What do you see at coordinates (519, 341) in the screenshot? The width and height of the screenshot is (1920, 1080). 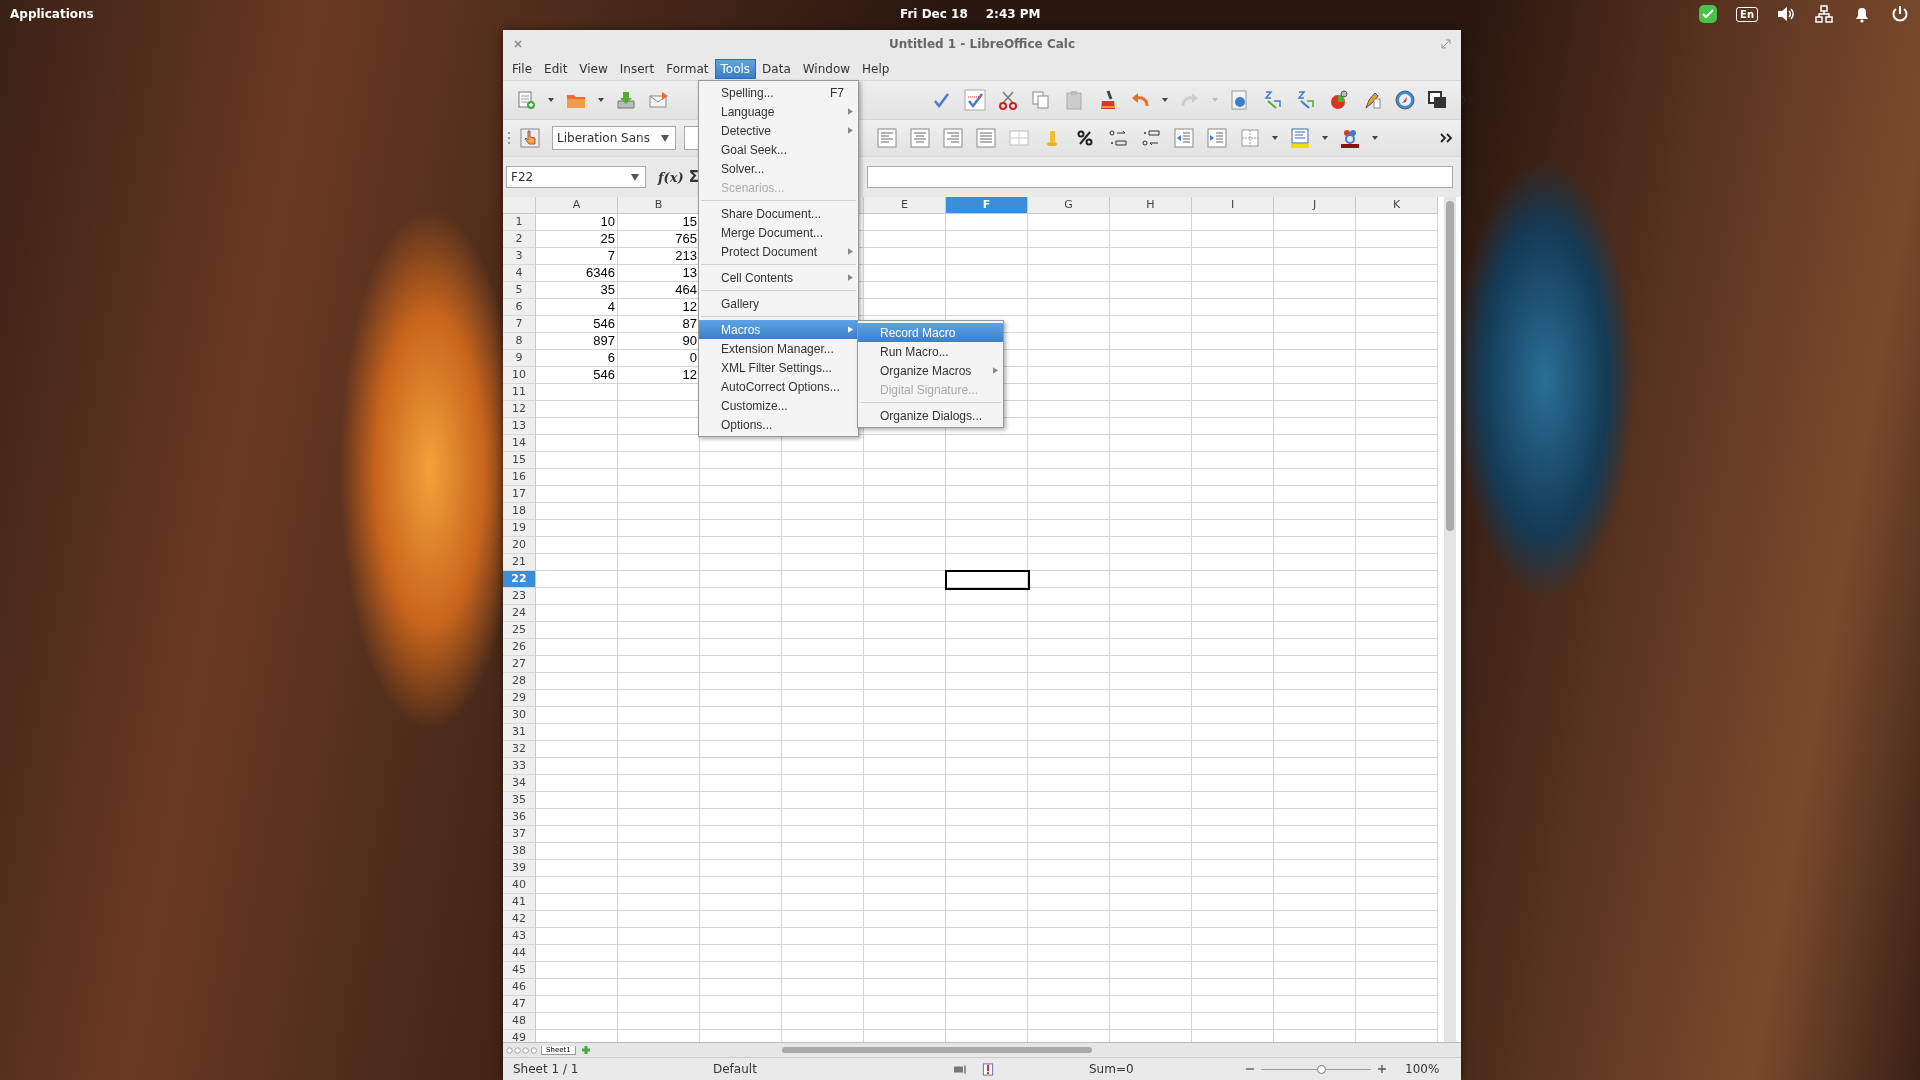 I see `row-header: 8` at bounding box center [519, 341].